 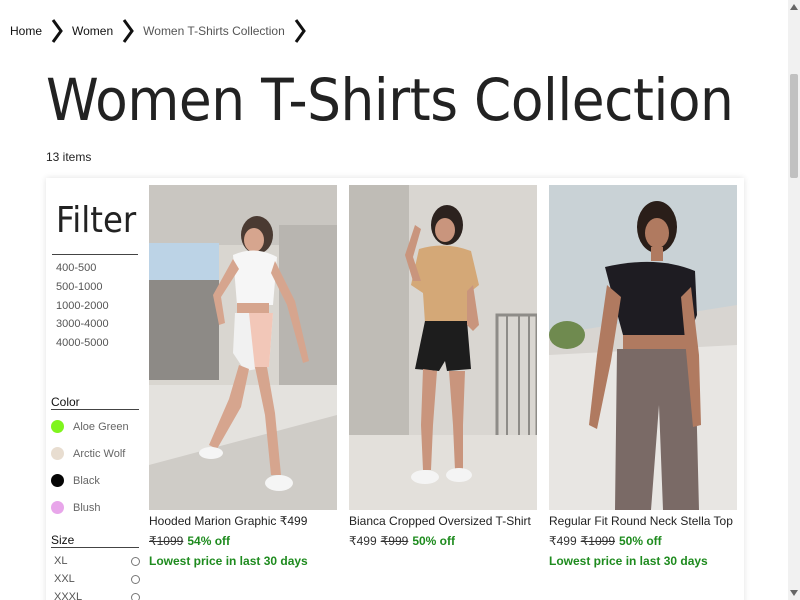 I want to click on color-option-blush: Blush, so click(x=76, y=507).